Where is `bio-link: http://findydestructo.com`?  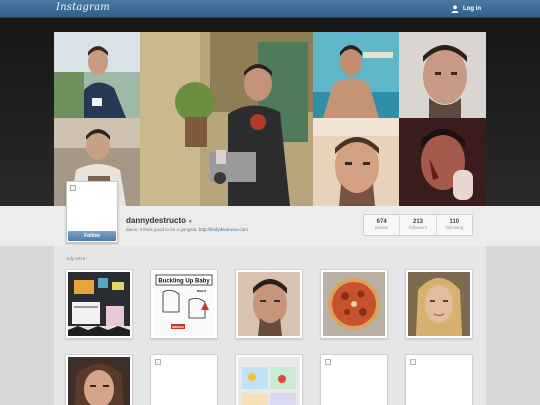 bio-link: http://findydestructo.com is located at coordinates (223, 229).